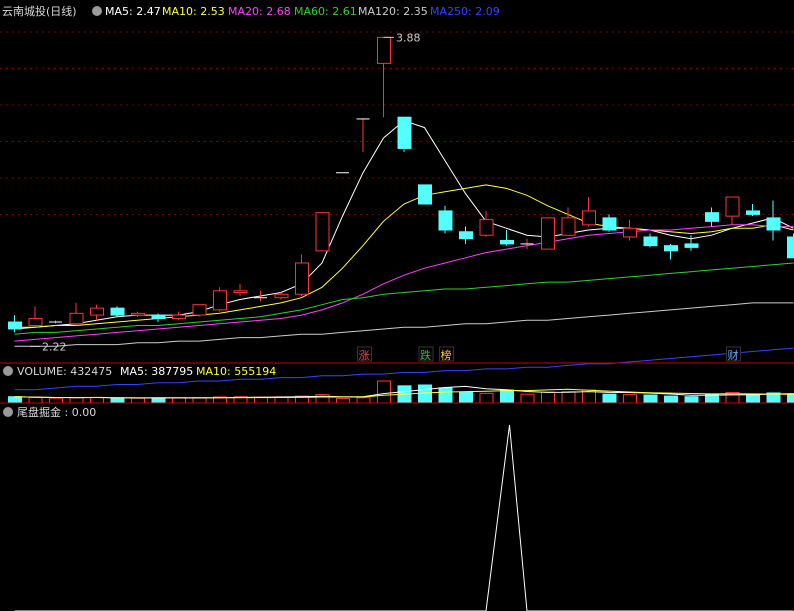 The image size is (794, 611). I want to click on event-marker-label: 财, so click(733, 355).